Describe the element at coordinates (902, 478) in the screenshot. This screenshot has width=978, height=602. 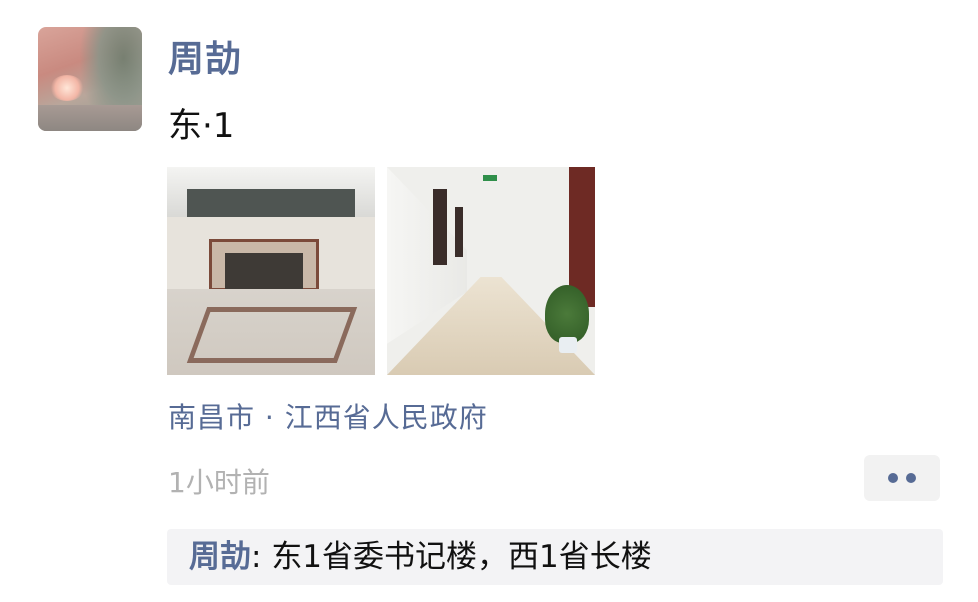
I see `more-actions-button` at that location.